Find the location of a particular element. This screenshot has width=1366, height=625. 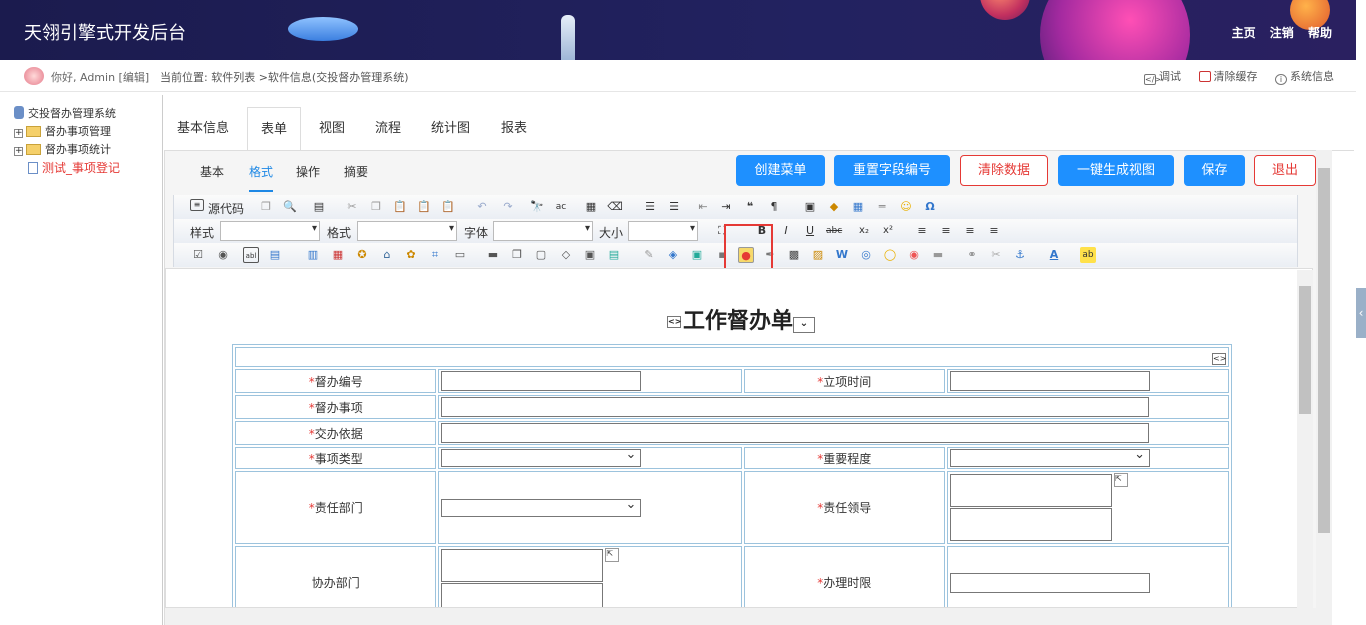

tab-basic-info: 基本信息 is located at coordinates (203, 129).